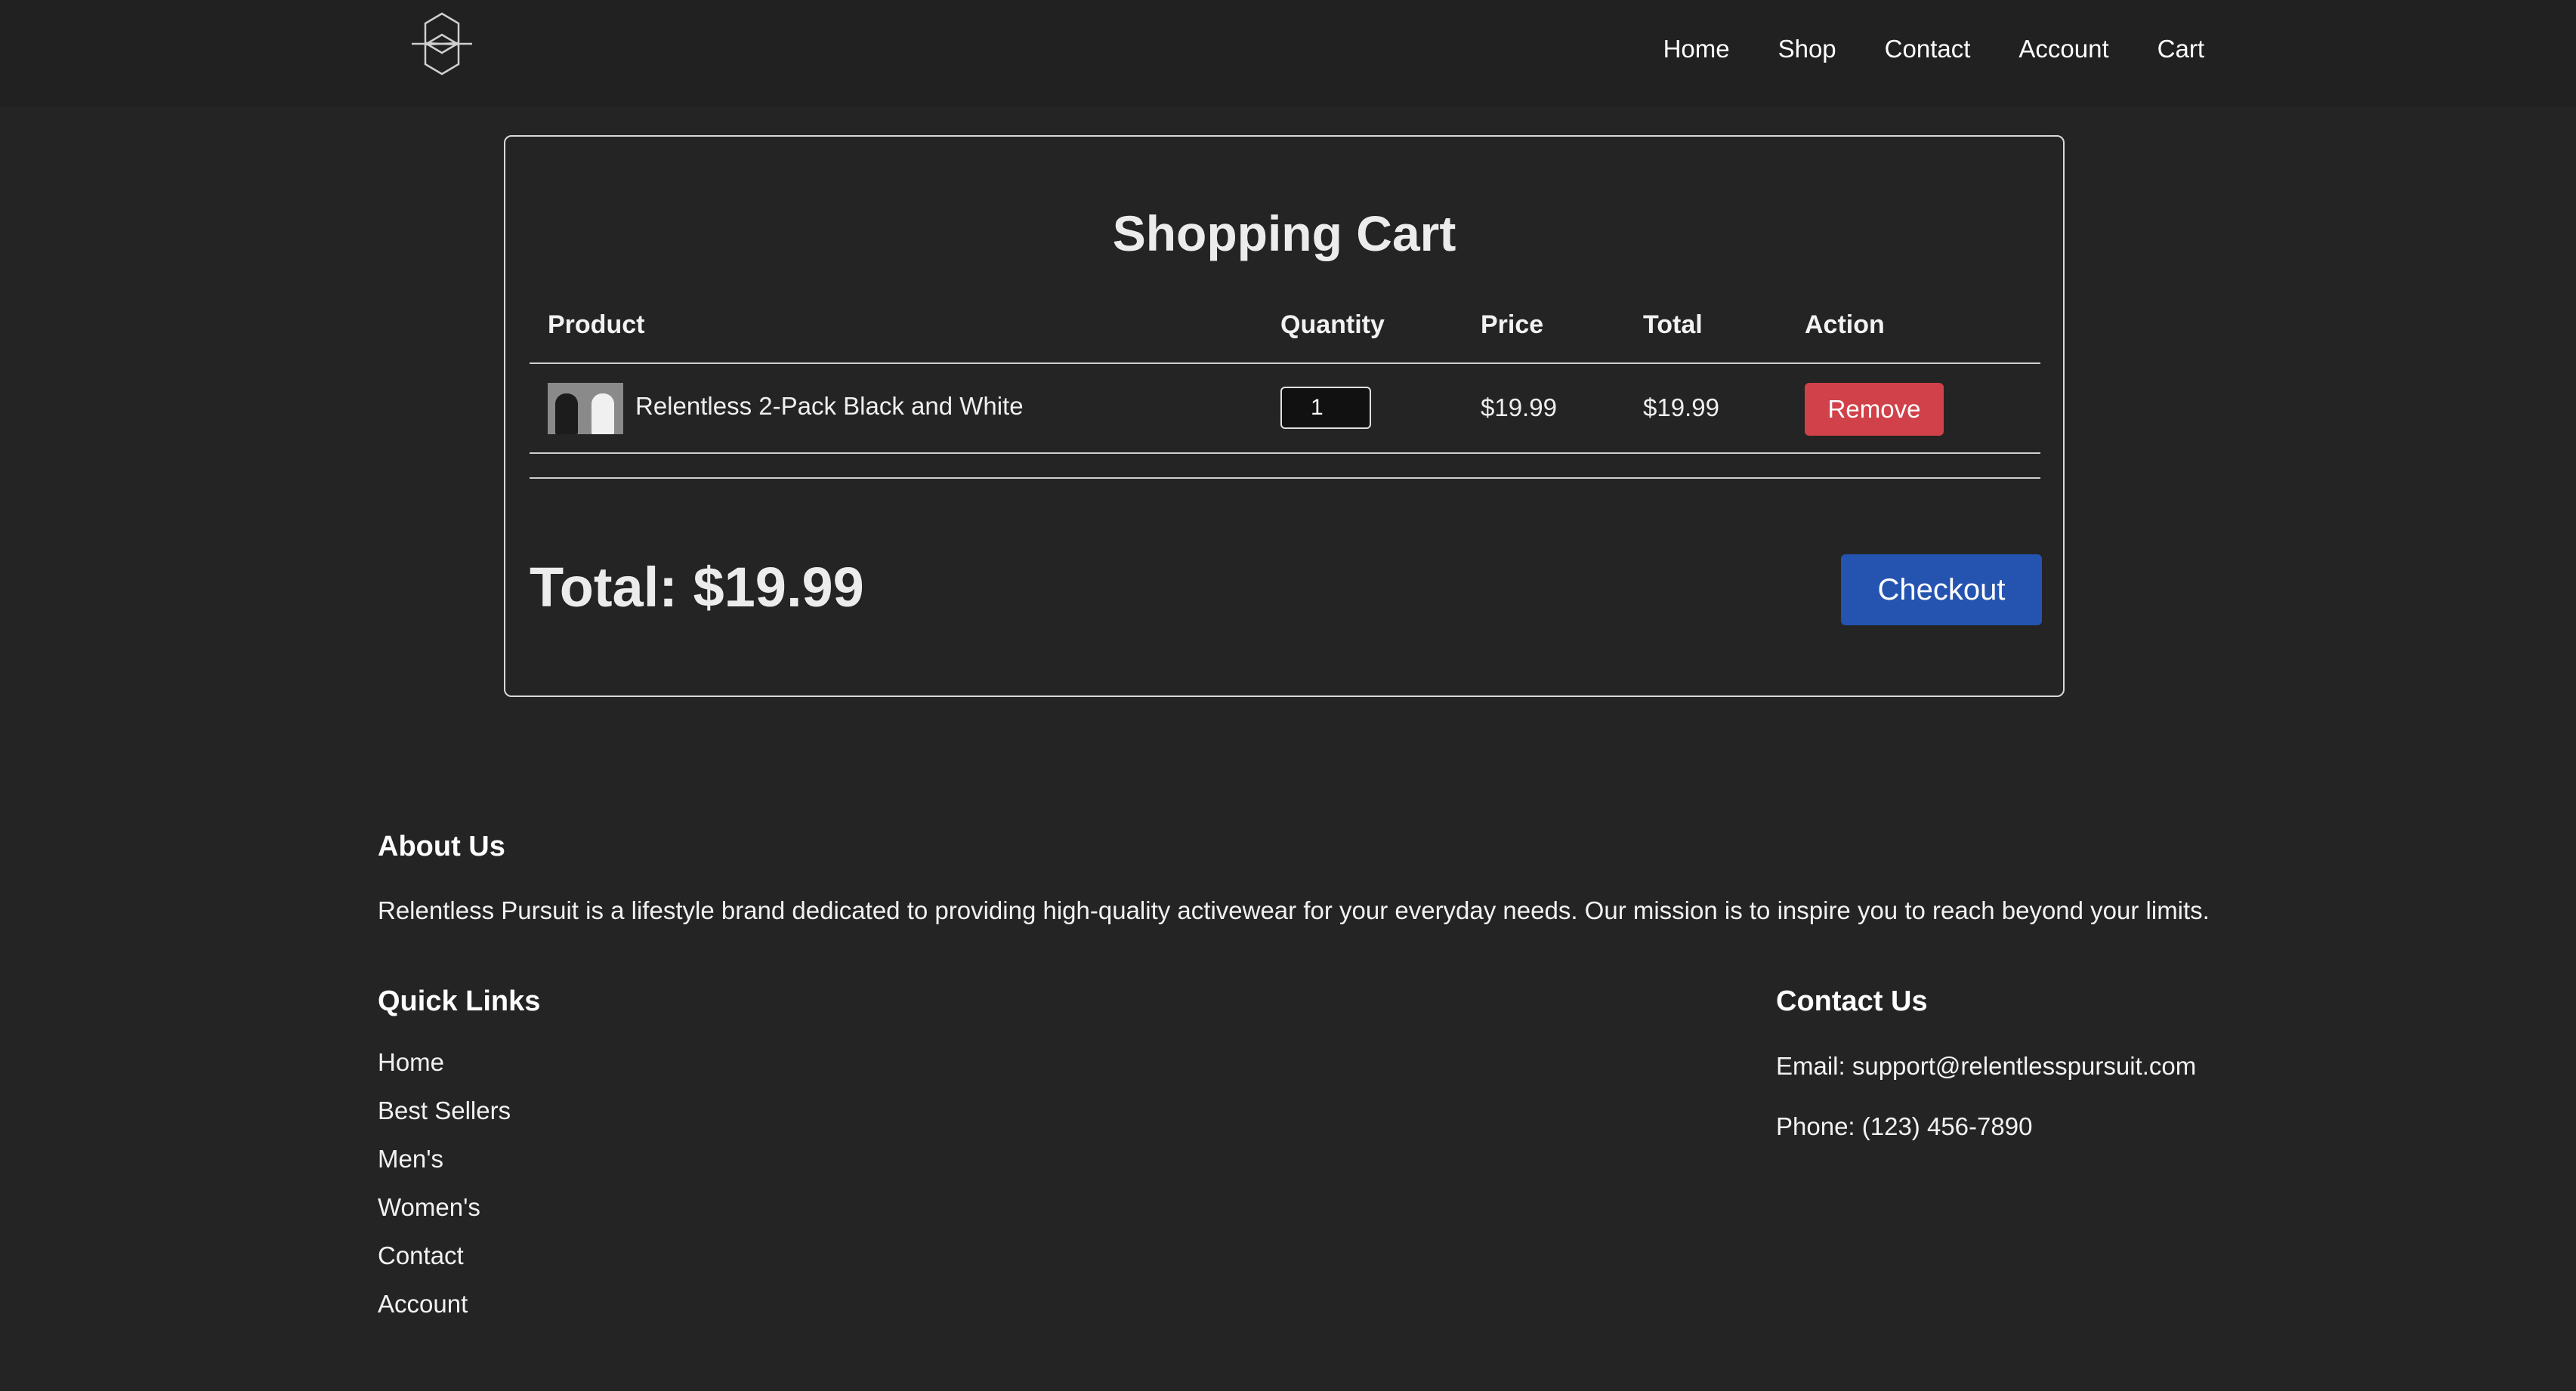 The height and width of the screenshot is (1391, 2576). Describe the element at coordinates (1696, 49) in the screenshot. I see `nav-home-link: Home` at that location.